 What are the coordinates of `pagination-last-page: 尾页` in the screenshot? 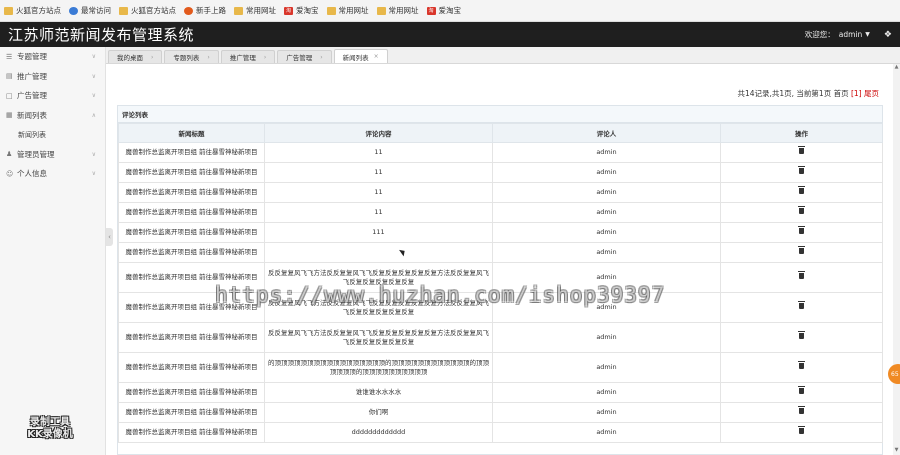 It's located at (871, 93).